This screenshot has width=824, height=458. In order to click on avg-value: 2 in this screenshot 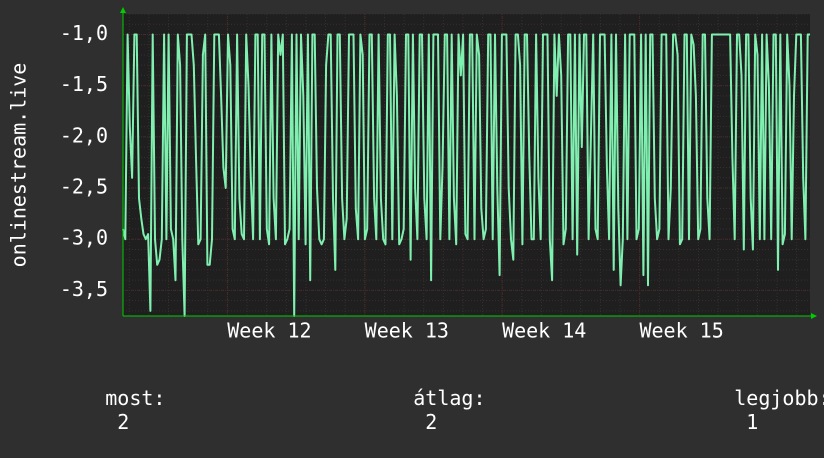, I will do `click(431, 422)`.